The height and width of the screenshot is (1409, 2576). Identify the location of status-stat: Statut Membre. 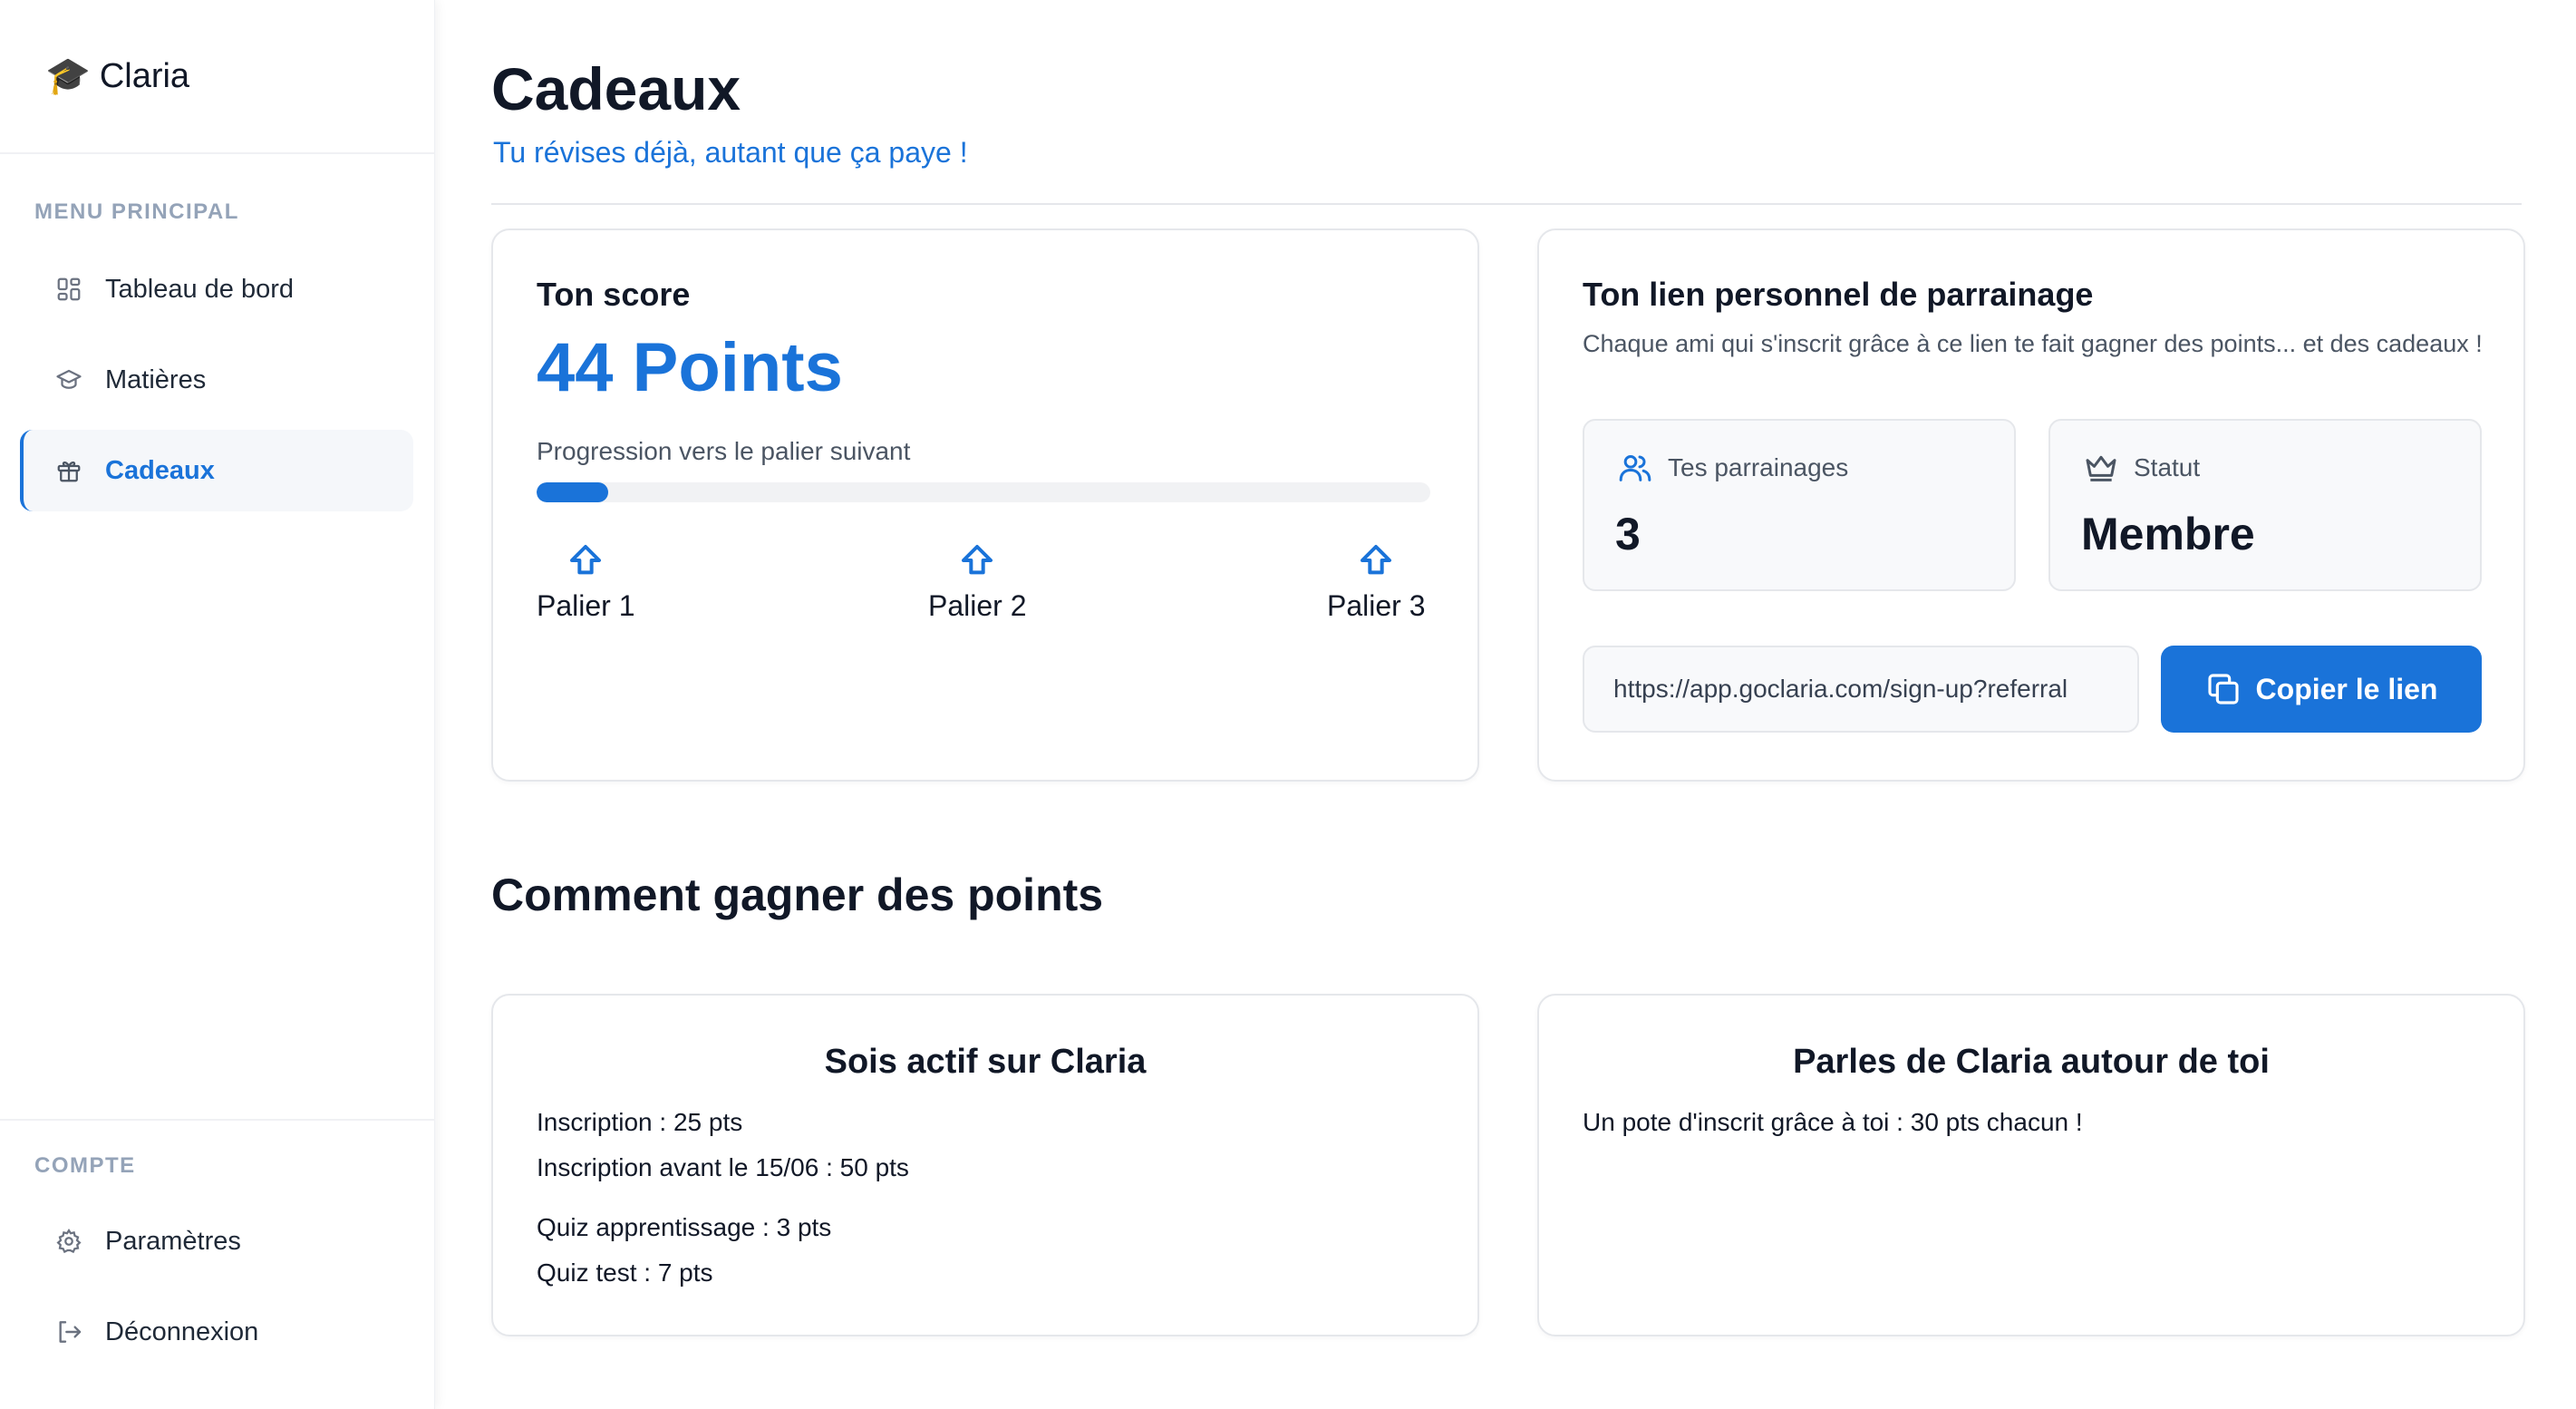
(2265, 505).